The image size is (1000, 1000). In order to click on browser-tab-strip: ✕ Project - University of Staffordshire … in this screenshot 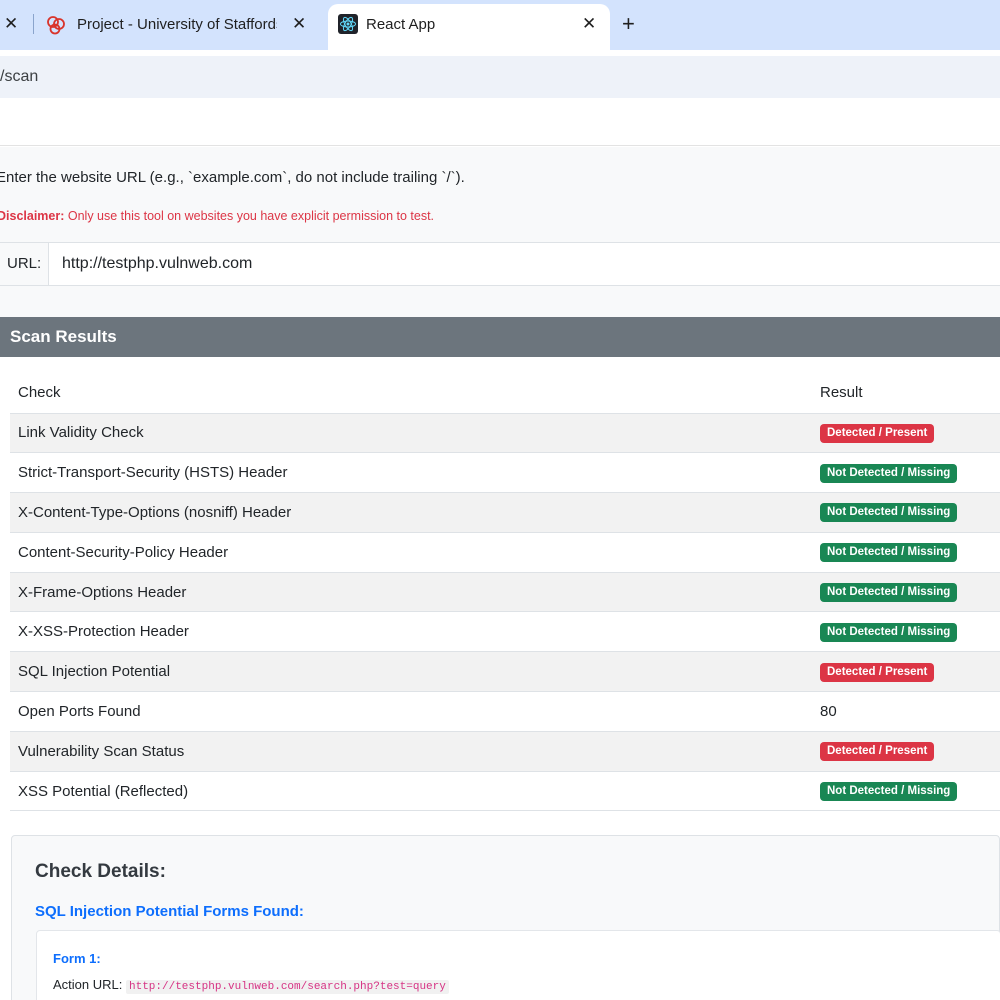, I will do `click(500, 25)`.